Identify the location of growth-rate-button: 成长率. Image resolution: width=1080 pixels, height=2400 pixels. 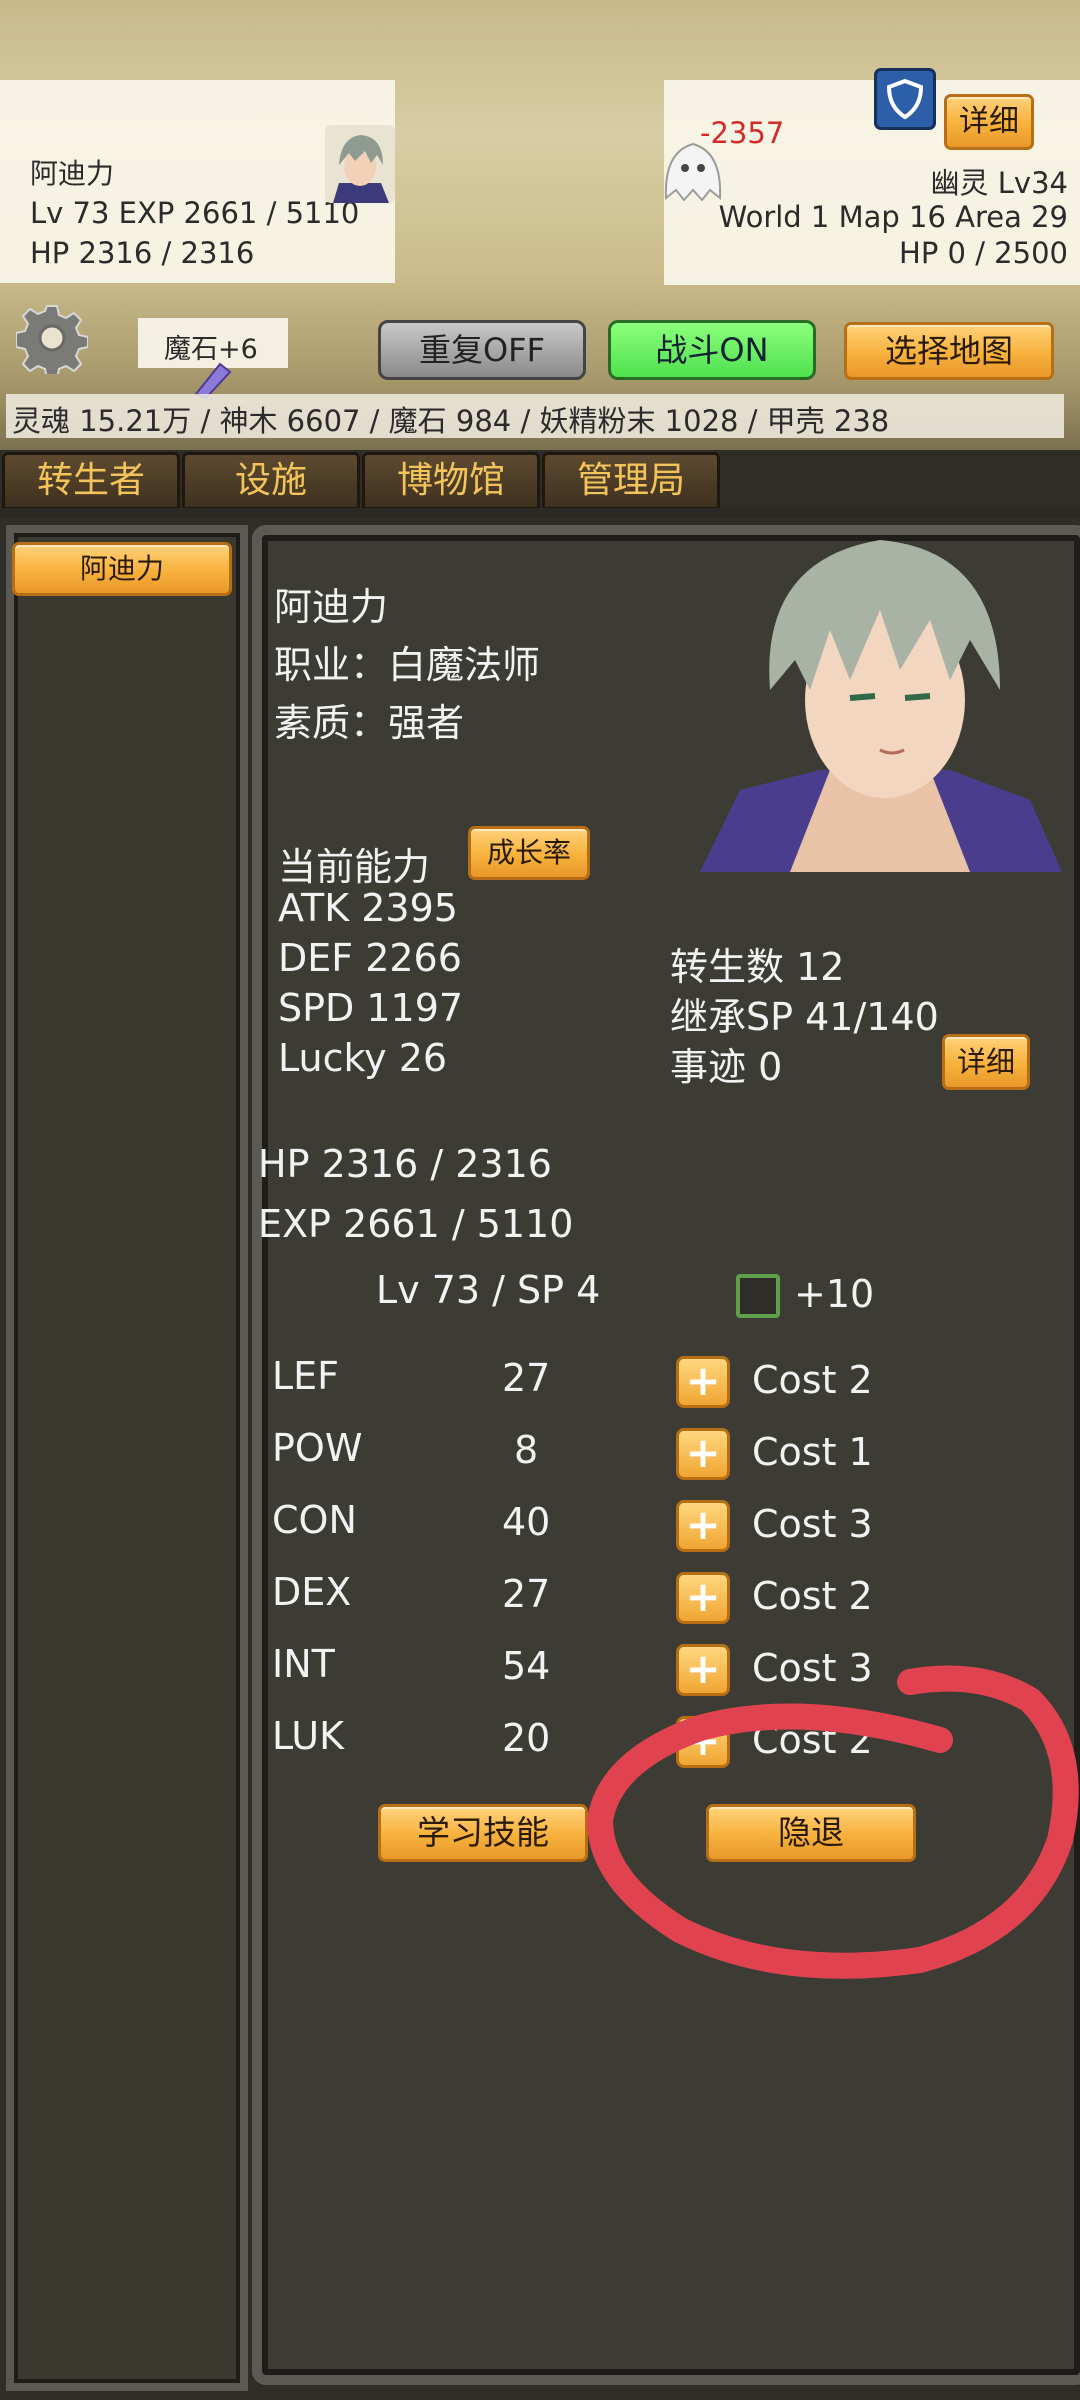
(529, 853).